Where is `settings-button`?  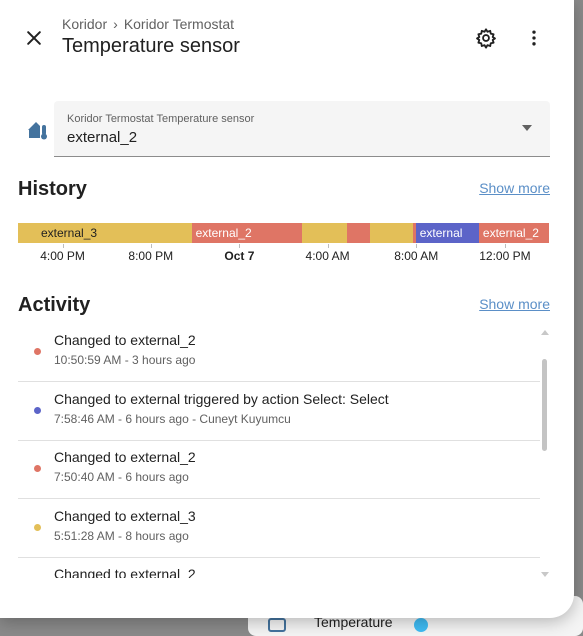 settings-button is located at coordinates (486, 38).